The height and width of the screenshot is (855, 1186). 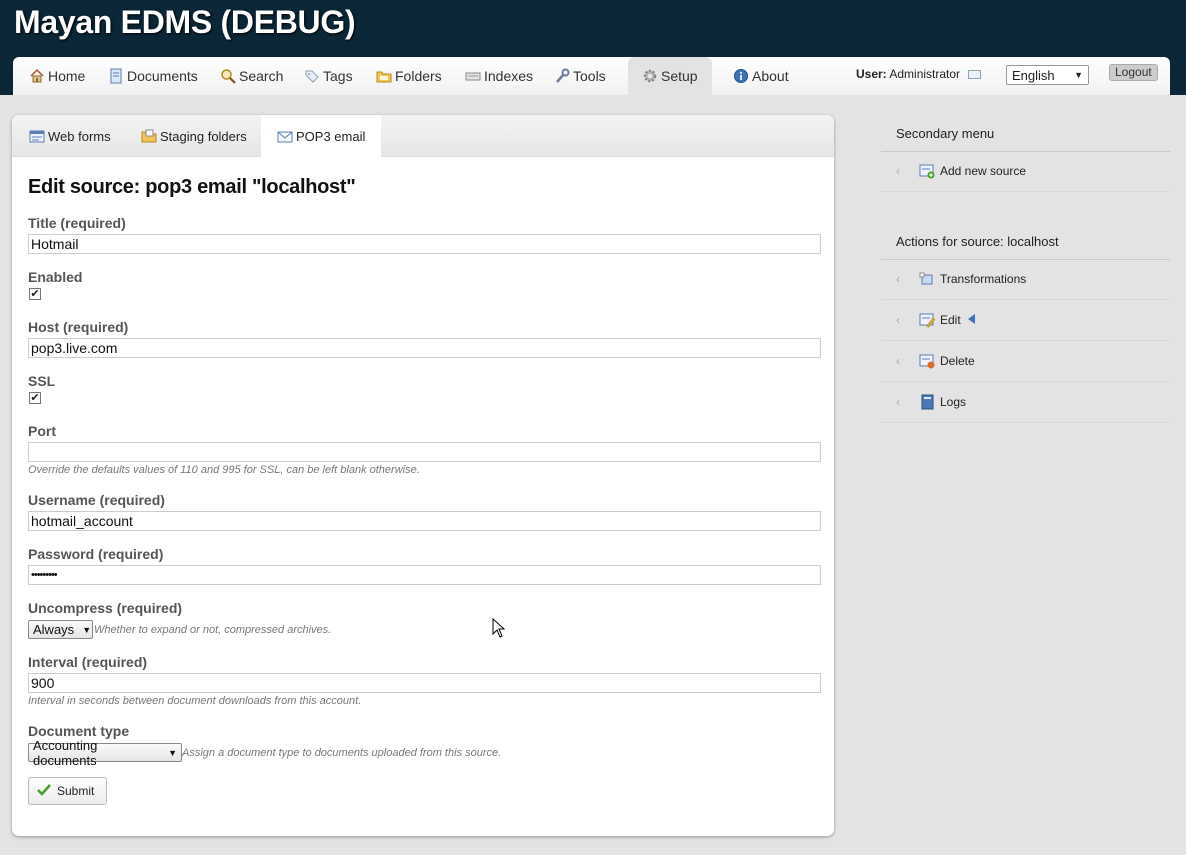 I want to click on user-card-icon, so click(x=975, y=75).